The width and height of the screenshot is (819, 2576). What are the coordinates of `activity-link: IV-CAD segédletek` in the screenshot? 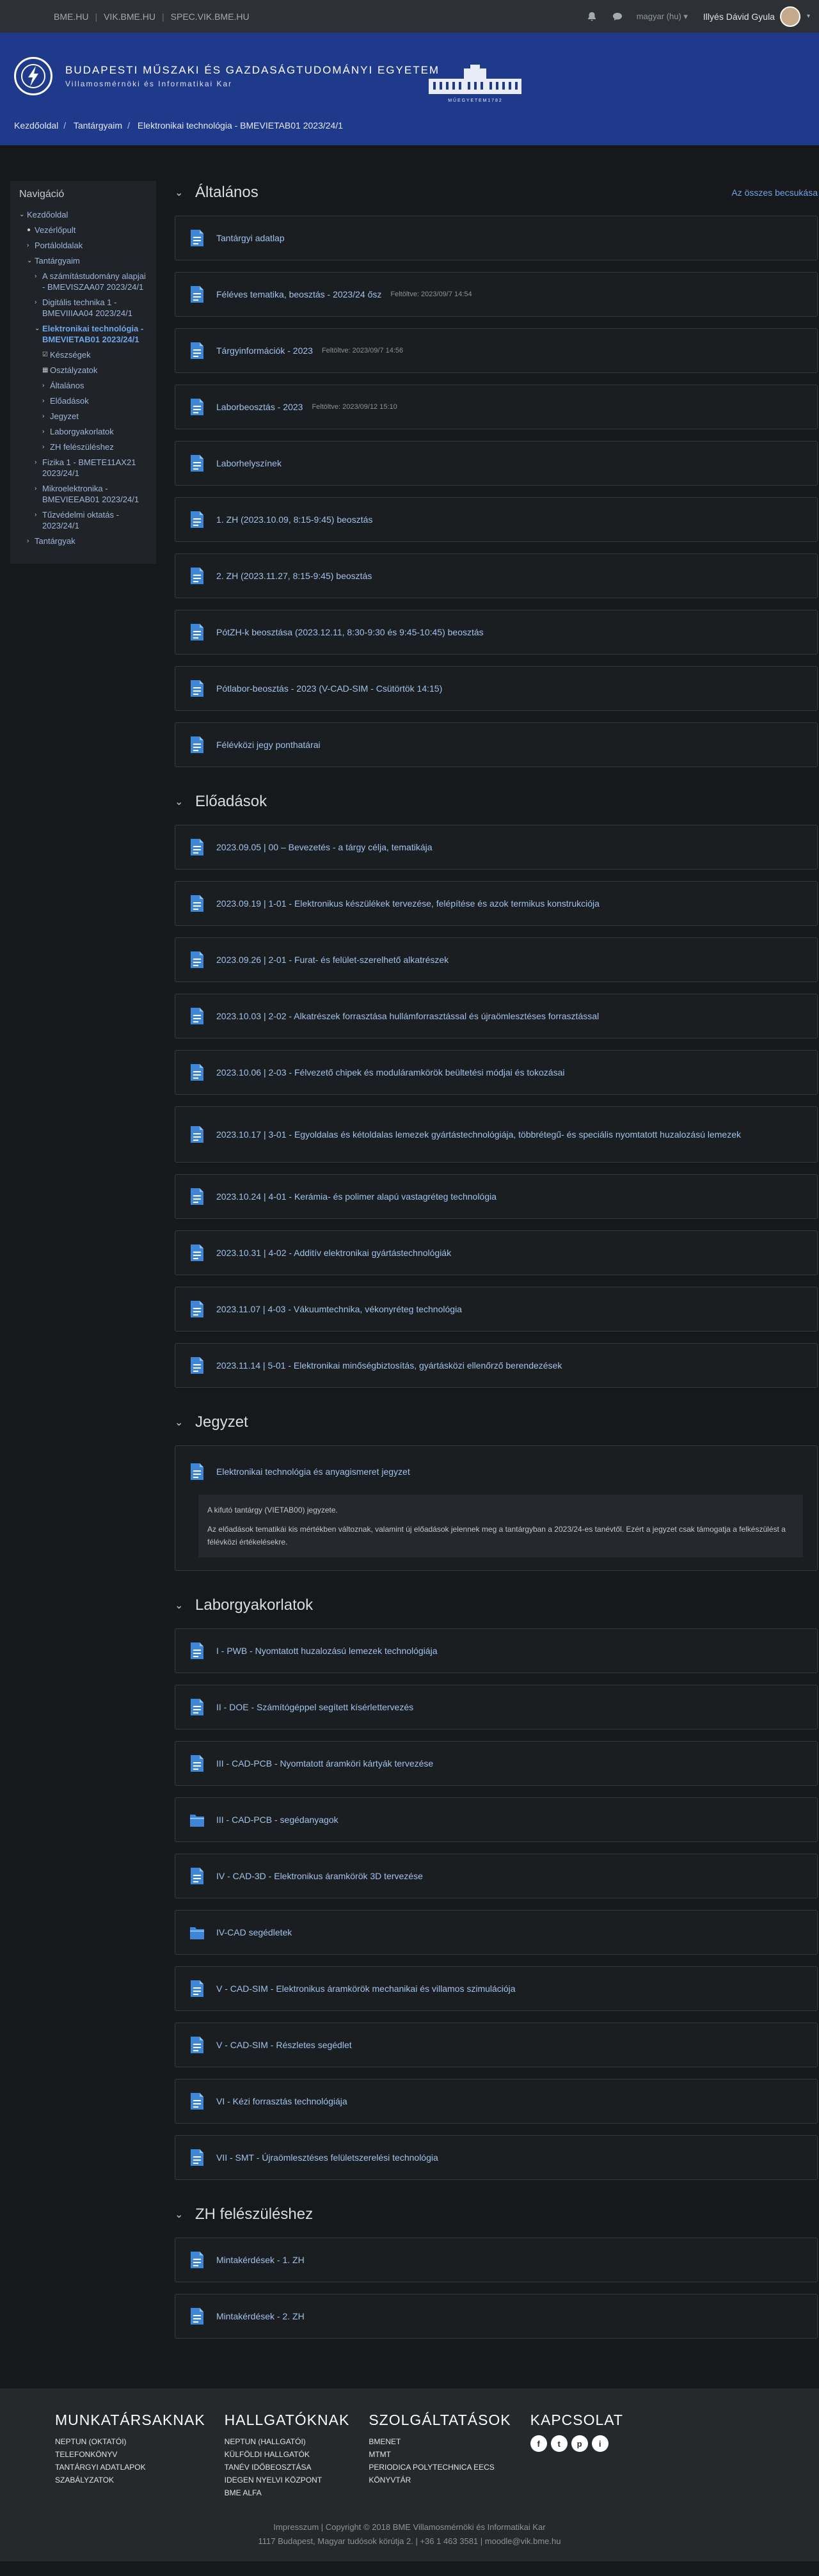 It's located at (254, 1932).